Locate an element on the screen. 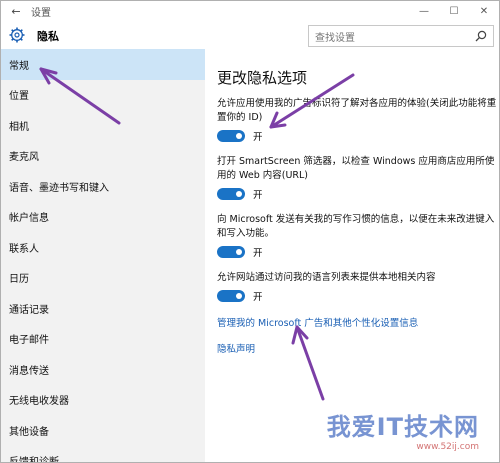  sidebar-item-label: 常规 is located at coordinates (19, 66).